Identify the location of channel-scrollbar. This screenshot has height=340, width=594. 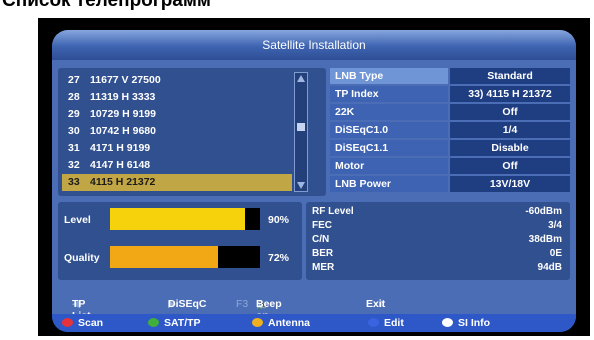
(301, 132).